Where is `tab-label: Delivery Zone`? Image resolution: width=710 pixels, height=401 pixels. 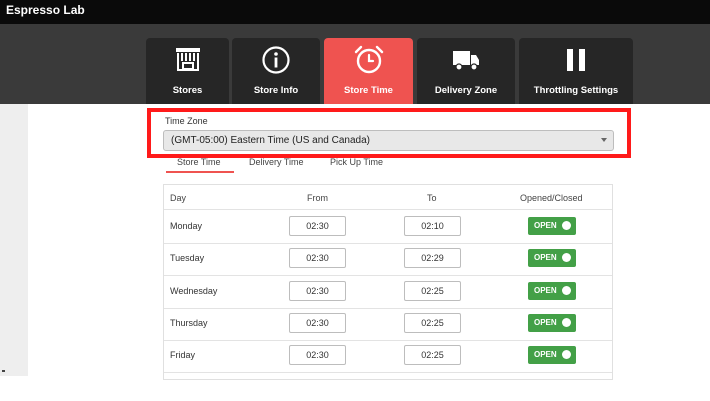 tab-label: Delivery Zone is located at coordinates (466, 90).